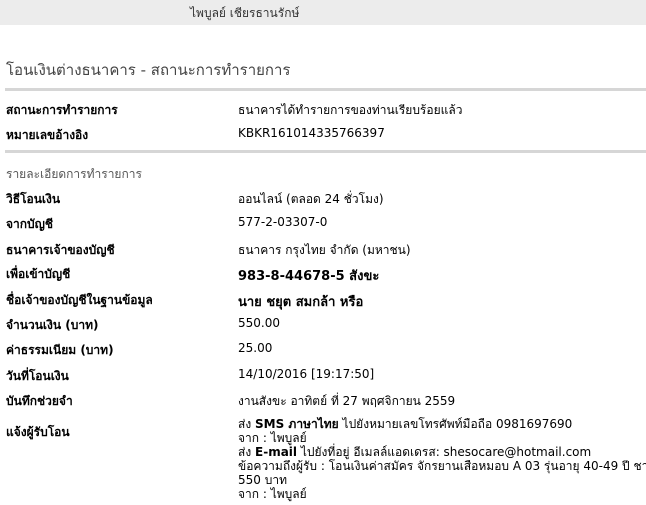 This screenshot has width=646, height=505. I want to click on detail-label: วันที่โอนเงิน, so click(37, 376).